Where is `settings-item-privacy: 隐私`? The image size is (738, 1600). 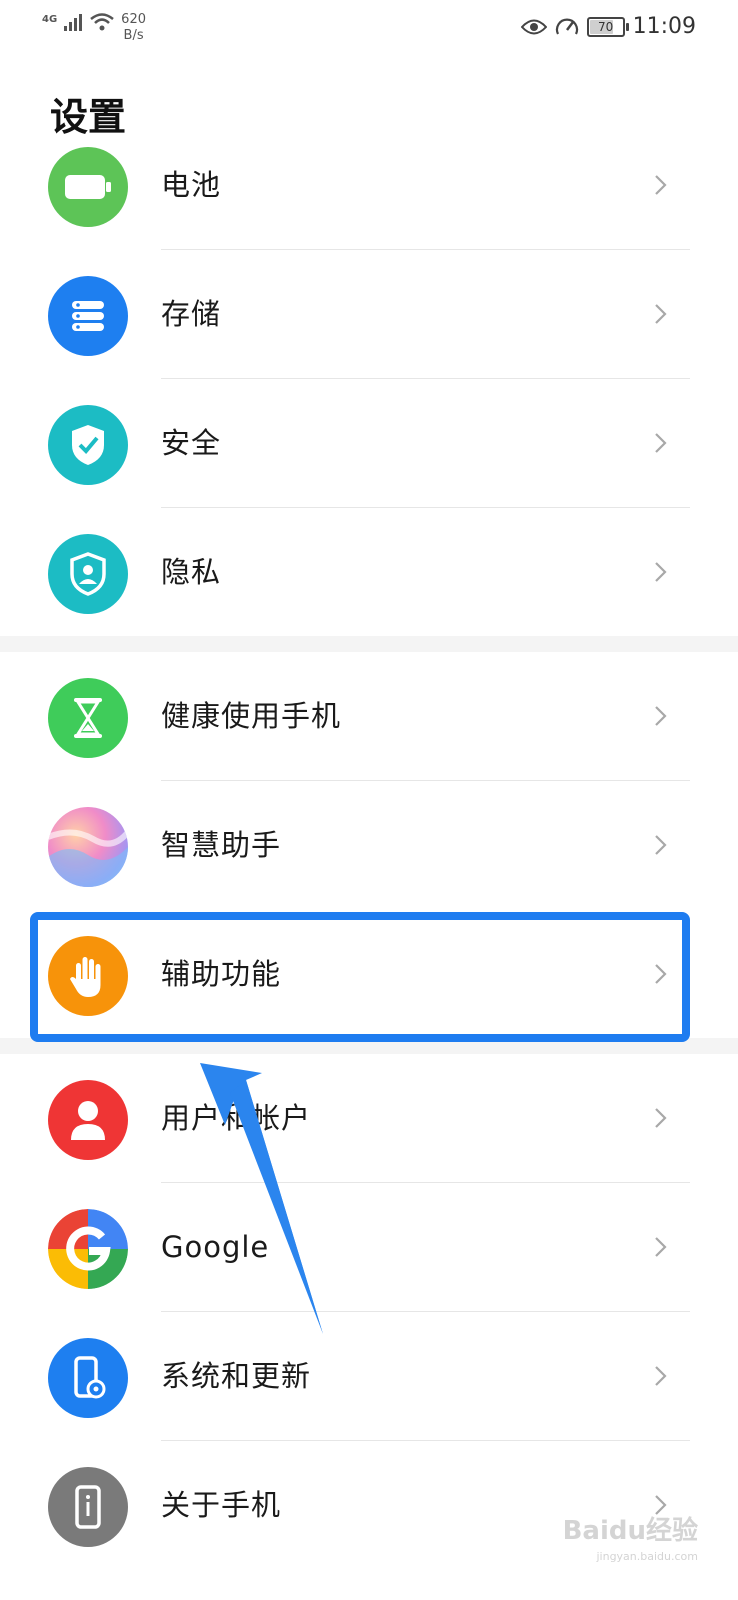 settings-item-privacy: 隐私 is located at coordinates (369, 572).